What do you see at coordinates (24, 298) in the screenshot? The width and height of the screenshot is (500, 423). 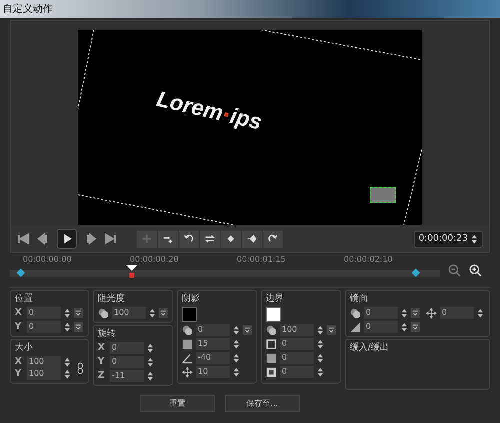 I see `group-title: 位置` at bounding box center [24, 298].